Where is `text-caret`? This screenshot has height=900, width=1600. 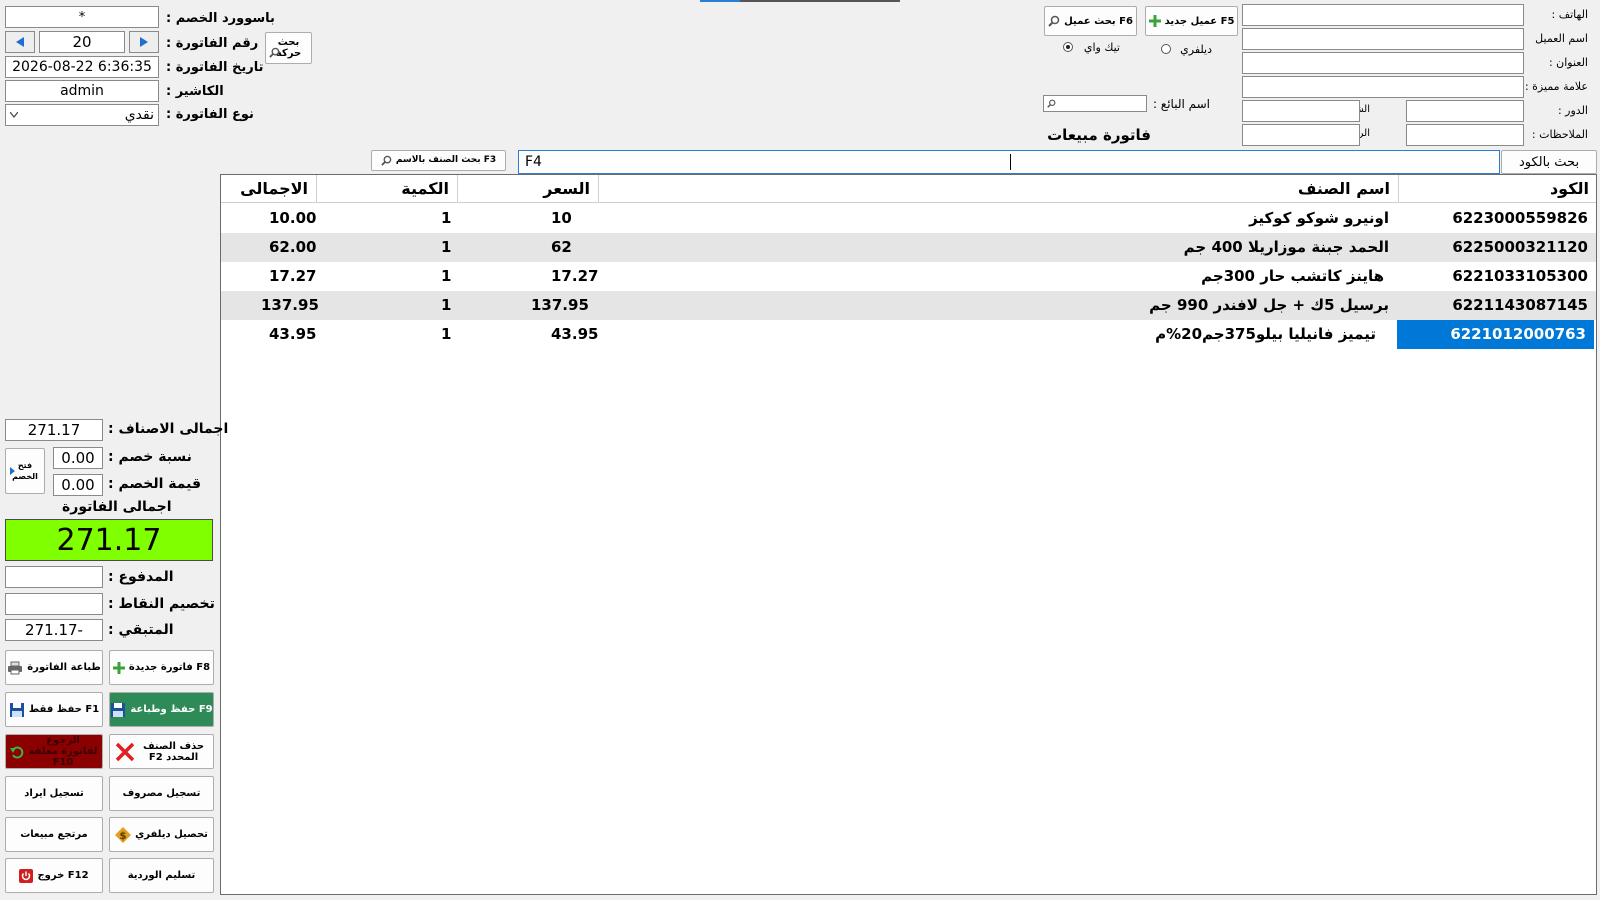
text-caret is located at coordinates (1010, 162).